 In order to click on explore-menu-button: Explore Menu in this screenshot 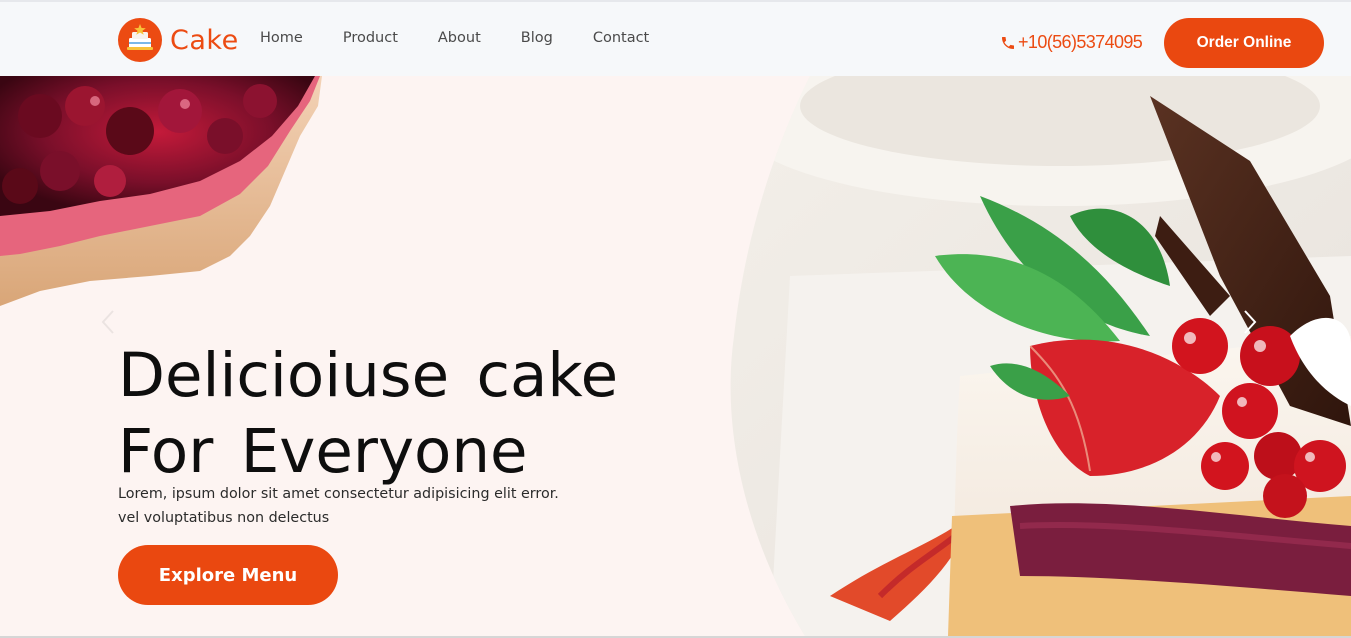, I will do `click(228, 575)`.